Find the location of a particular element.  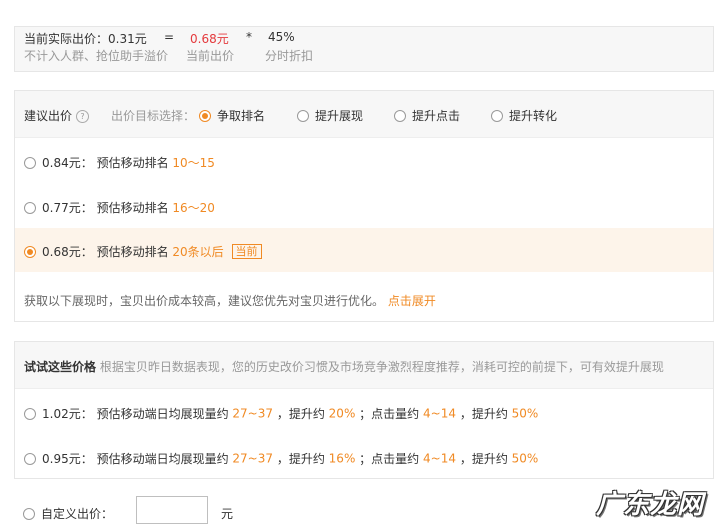

multiply-sign: * is located at coordinates (249, 37).